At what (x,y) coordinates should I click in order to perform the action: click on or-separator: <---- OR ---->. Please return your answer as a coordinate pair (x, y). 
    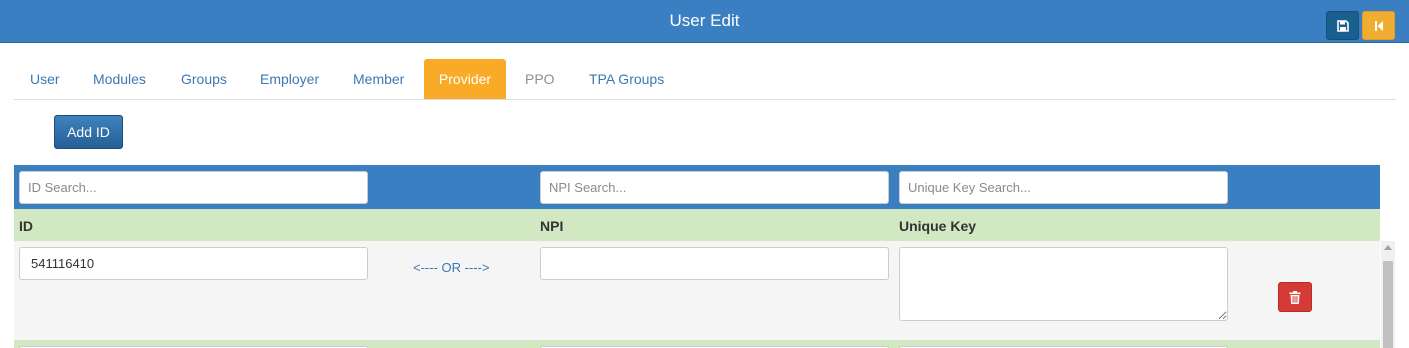
    Looking at the image, I should click on (451, 267).